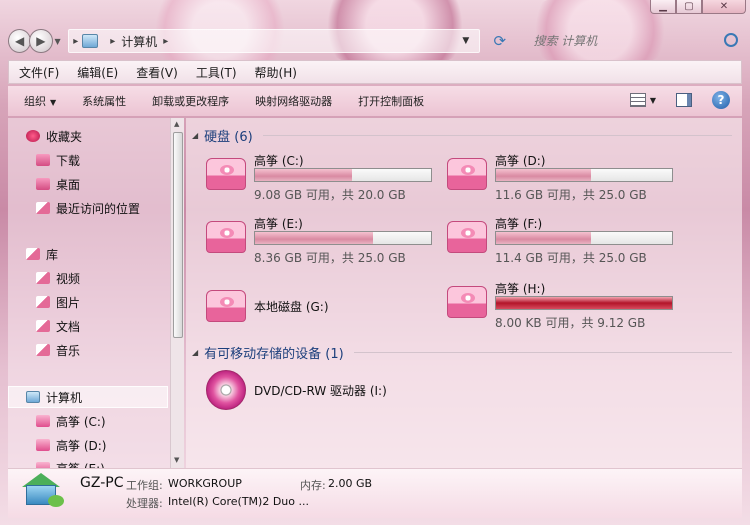  I want to click on drive-item: 本地磁盘 (G:), so click(324, 312).